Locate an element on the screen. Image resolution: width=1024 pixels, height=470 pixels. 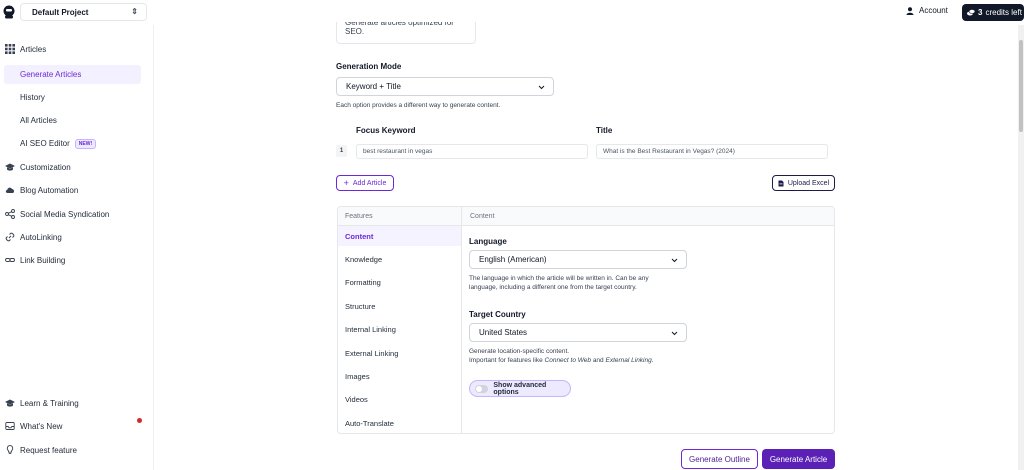
sidebar-item-link-building: Link Building is located at coordinates (72, 260).